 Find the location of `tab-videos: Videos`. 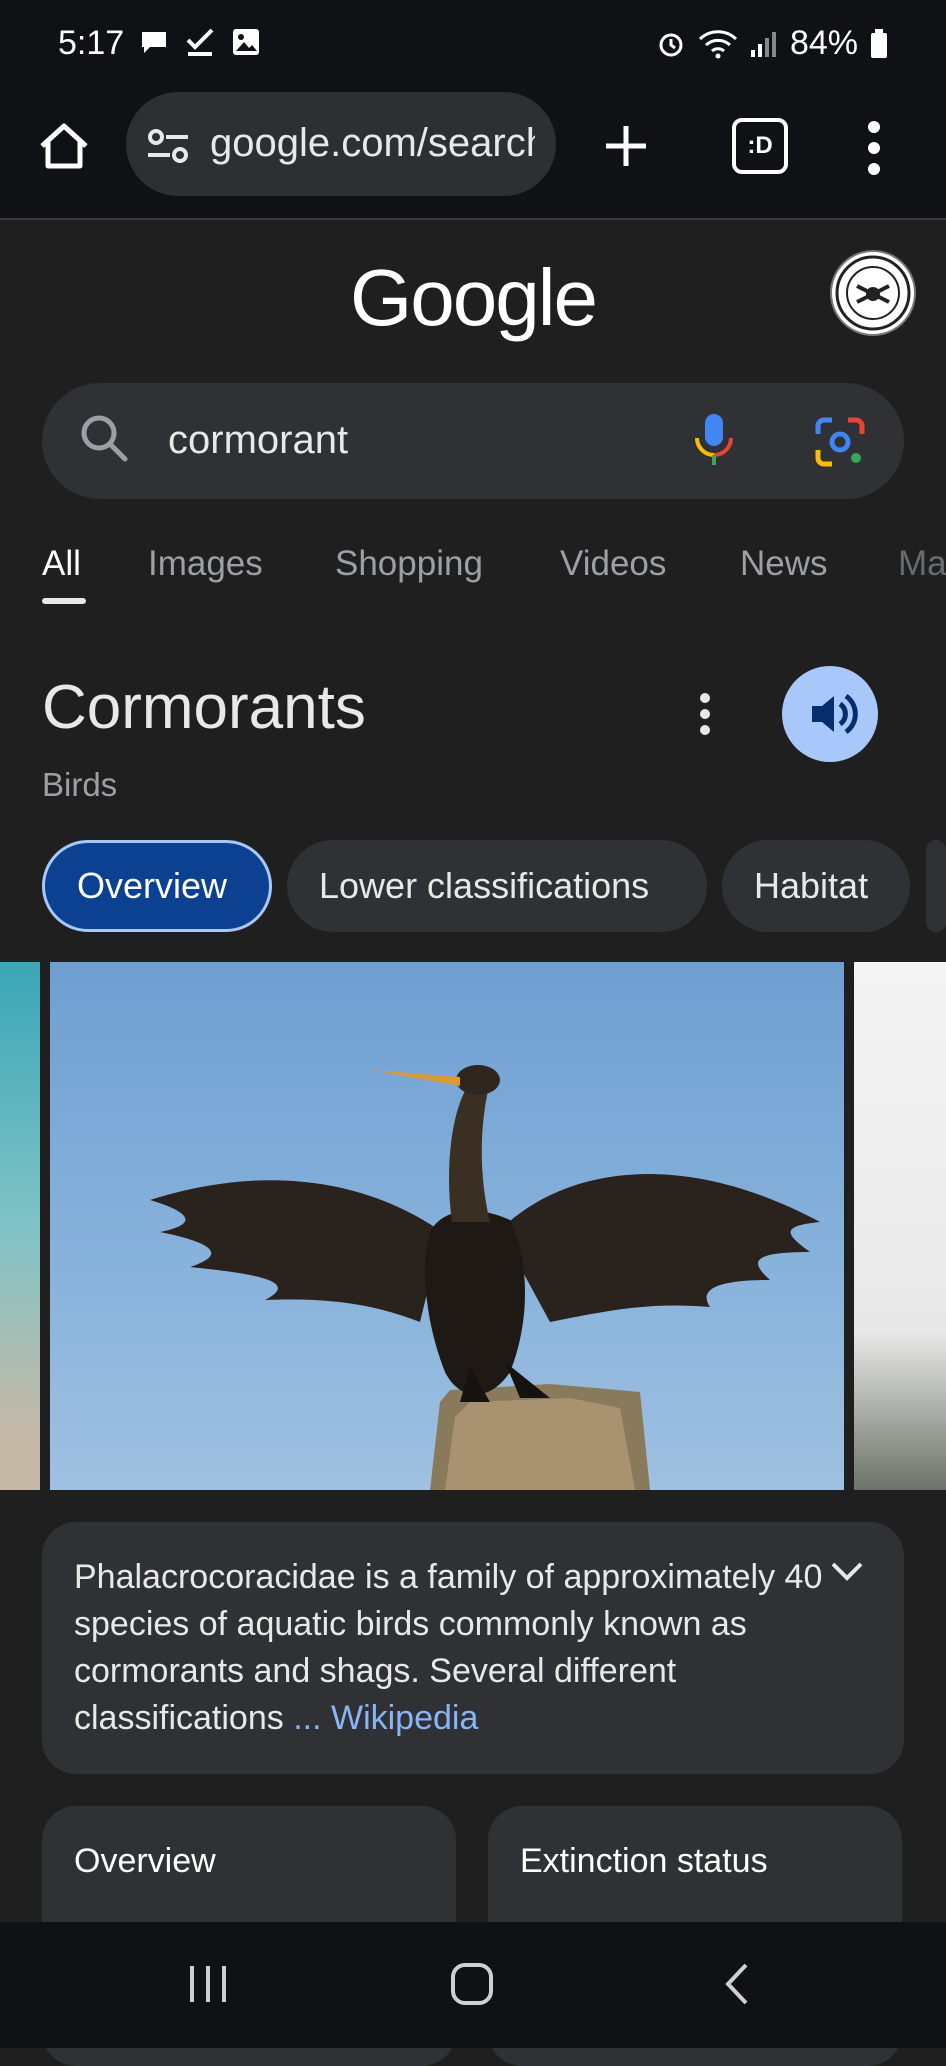

tab-videos: Videos is located at coordinates (613, 564).